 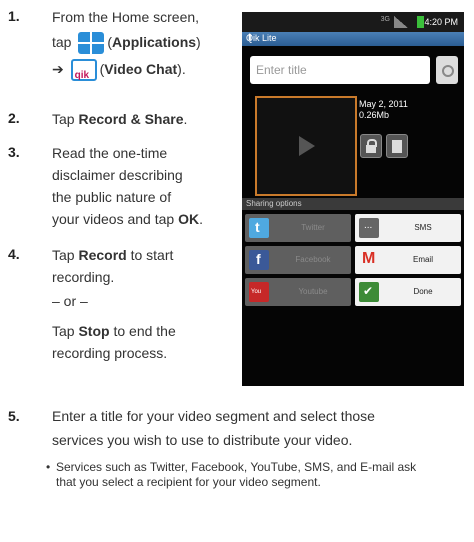 I want to click on video-date: May 2, 2011, so click(x=383, y=104).